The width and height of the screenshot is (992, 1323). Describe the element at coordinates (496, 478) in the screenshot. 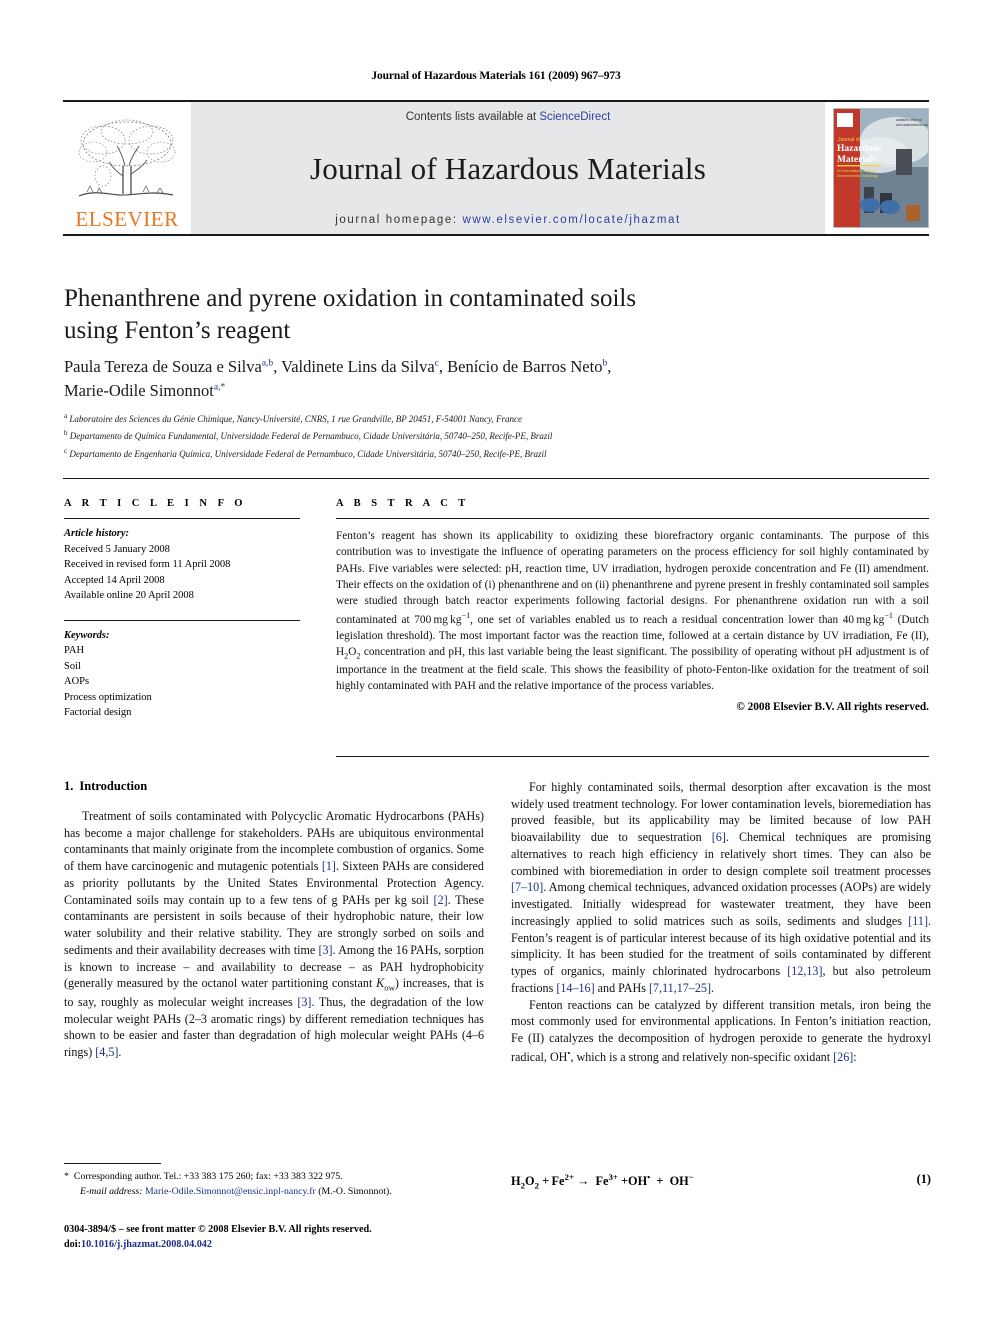

I see `divider-above-abstract` at that location.